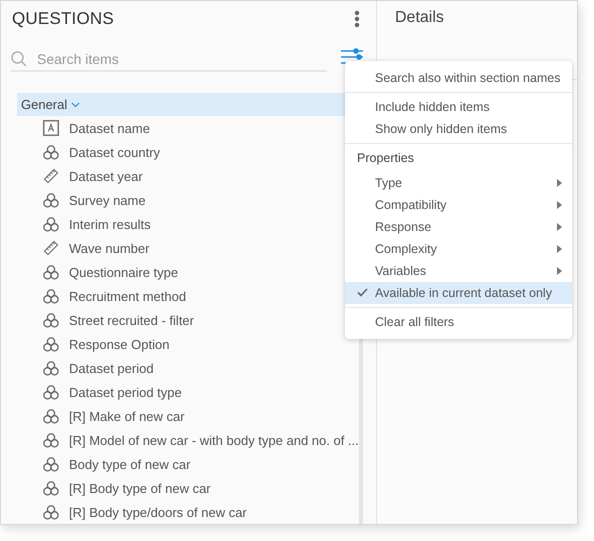 The height and width of the screenshot is (541, 594). Describe the element at coordinates (19, 59) in the screenshot. I see `search-icon` at that location.